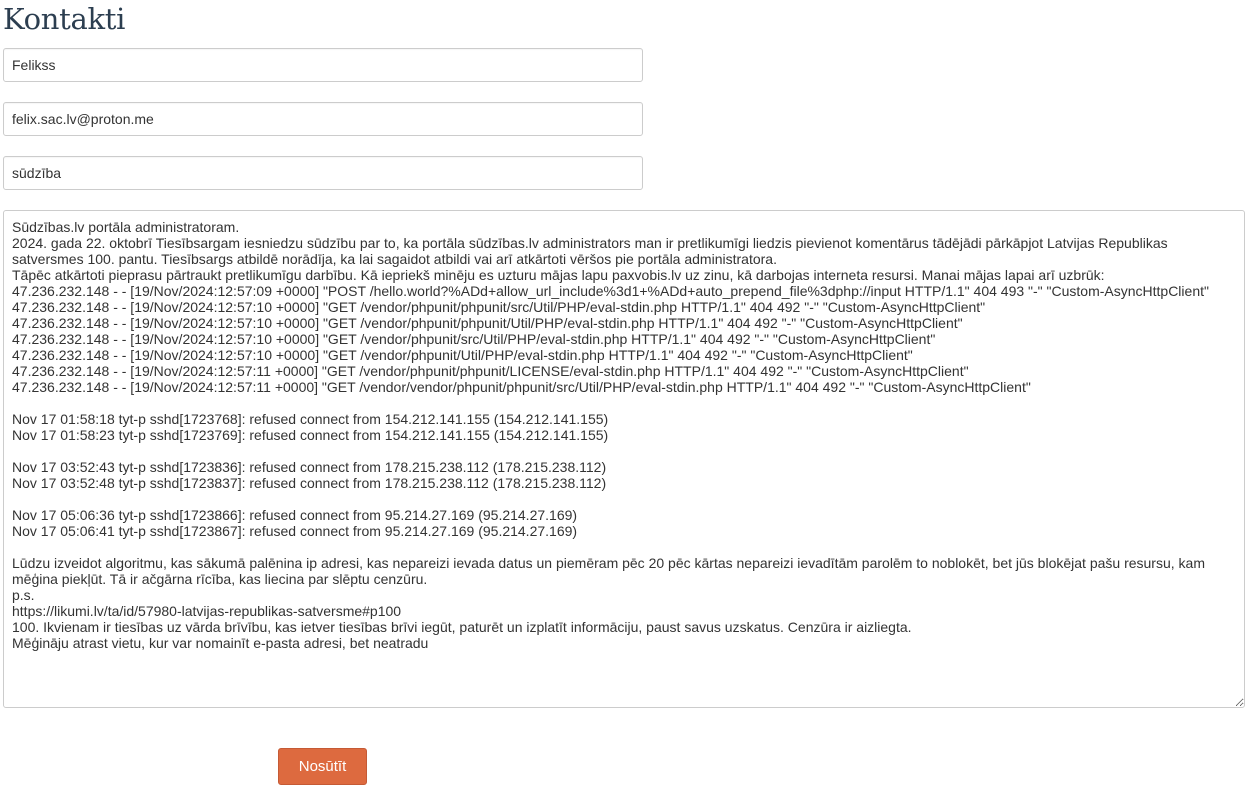 This screenshot has width=1245, height=801. Describe the element at coordinates (323, 119) in the screenshot. I see `email-field` at that location.